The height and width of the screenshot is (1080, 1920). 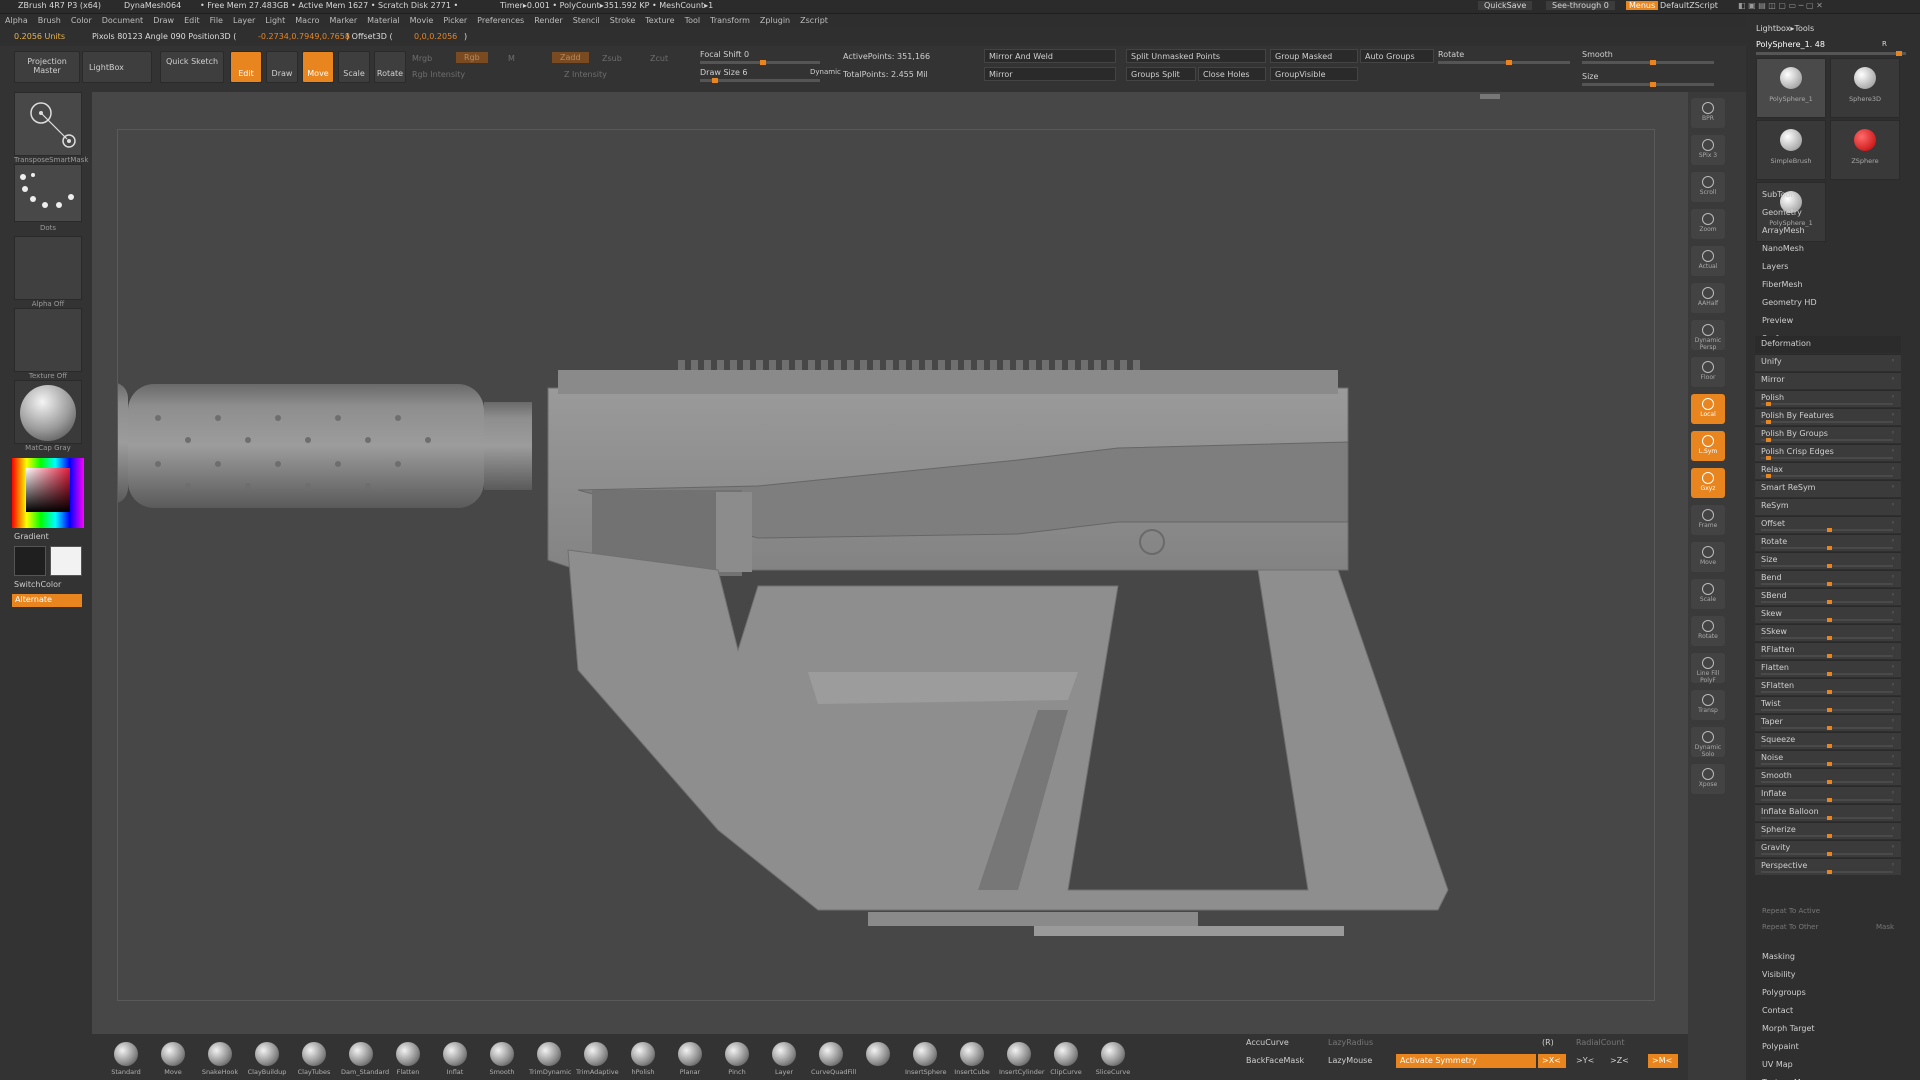 What do you see at coordinates (1828, 398) in the screenshot?
I see `deform-polish: Polish ◦` at bounding box center [1828, 398].